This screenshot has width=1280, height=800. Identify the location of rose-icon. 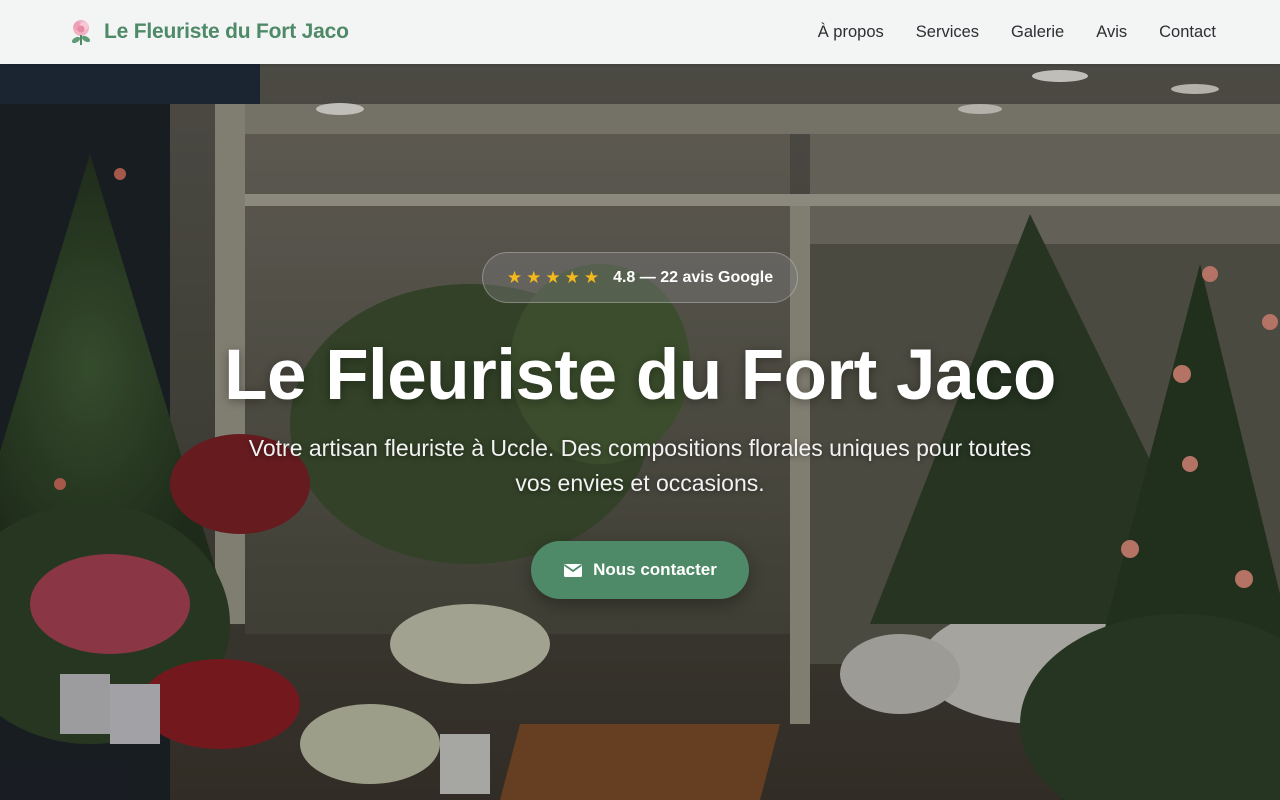
(81, 32).